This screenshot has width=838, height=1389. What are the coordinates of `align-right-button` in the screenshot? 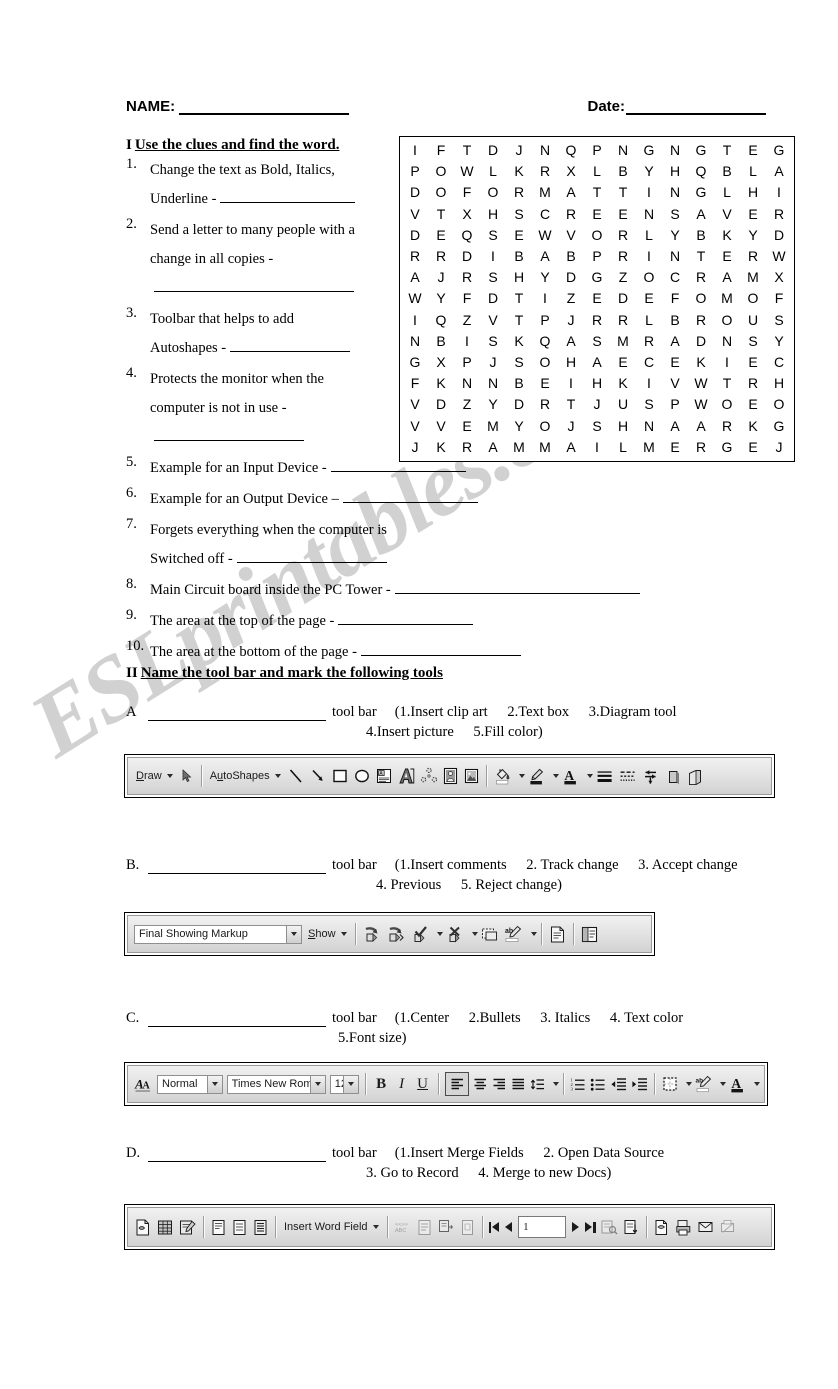 It's located at (499, 1084).